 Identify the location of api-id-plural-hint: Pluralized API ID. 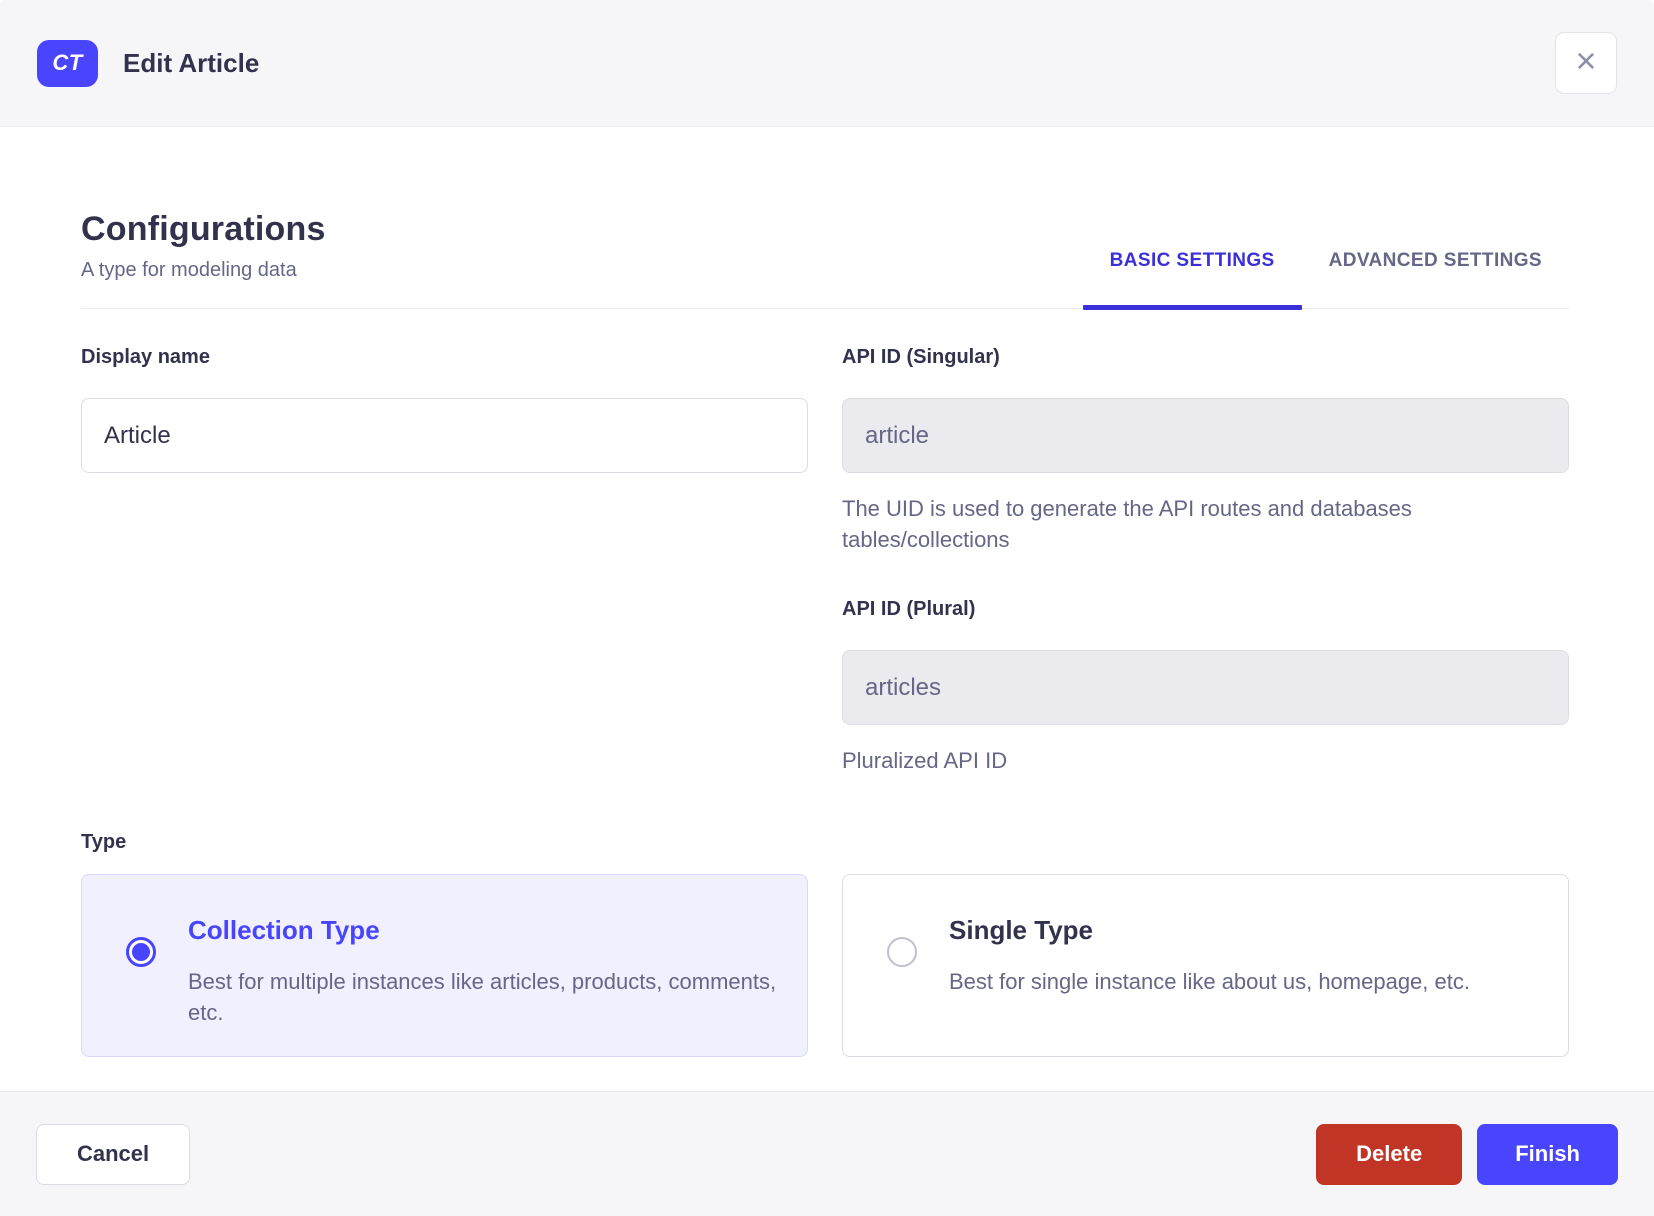
(925, 760).